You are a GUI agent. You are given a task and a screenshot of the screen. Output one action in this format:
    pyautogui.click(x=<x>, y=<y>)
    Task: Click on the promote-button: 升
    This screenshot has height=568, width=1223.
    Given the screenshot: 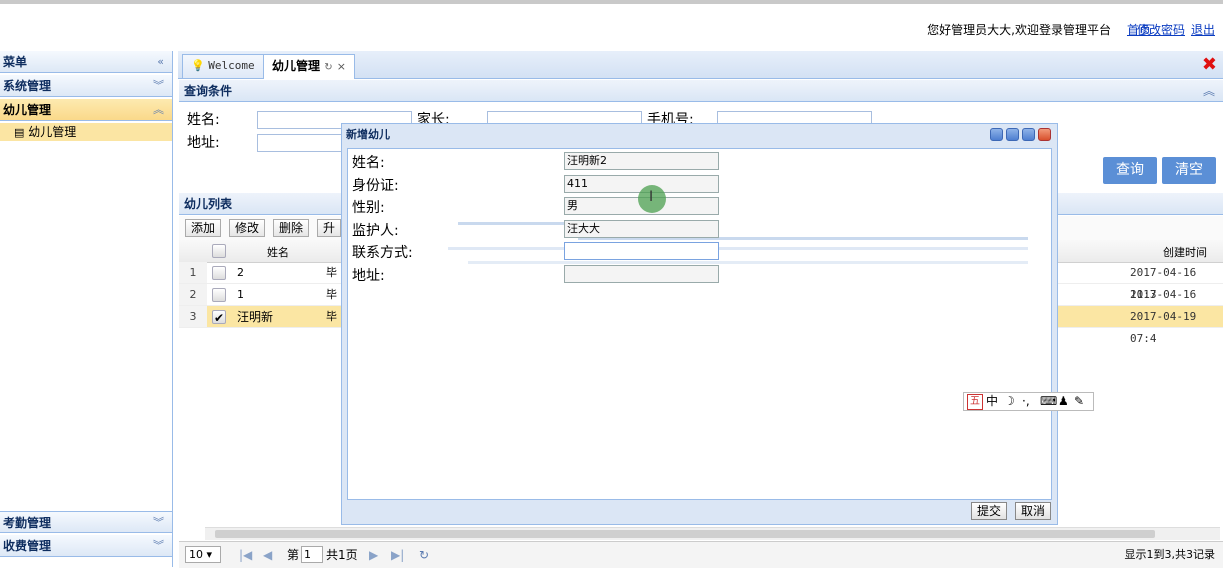 What is the action you would take?
    pyautogui.click(x=329, y=228)
    